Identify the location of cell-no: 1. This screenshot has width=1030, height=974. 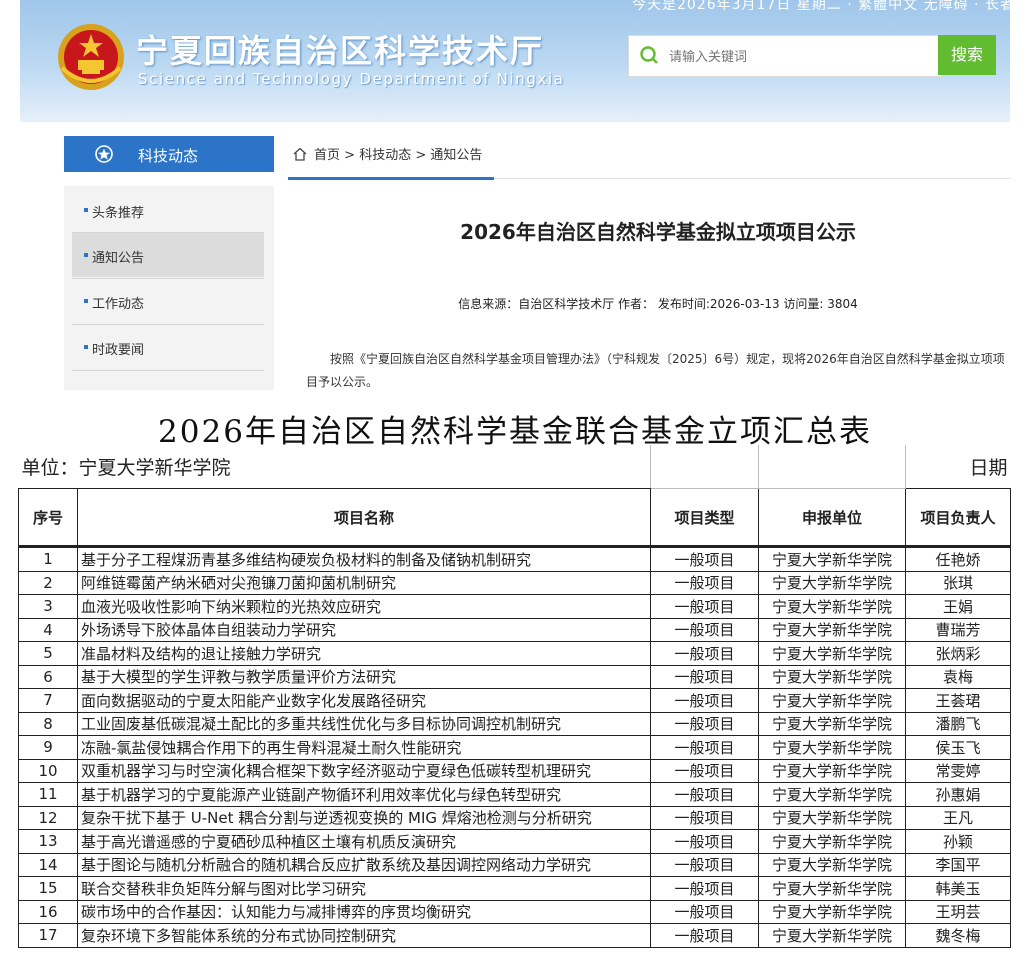
(48, 559).